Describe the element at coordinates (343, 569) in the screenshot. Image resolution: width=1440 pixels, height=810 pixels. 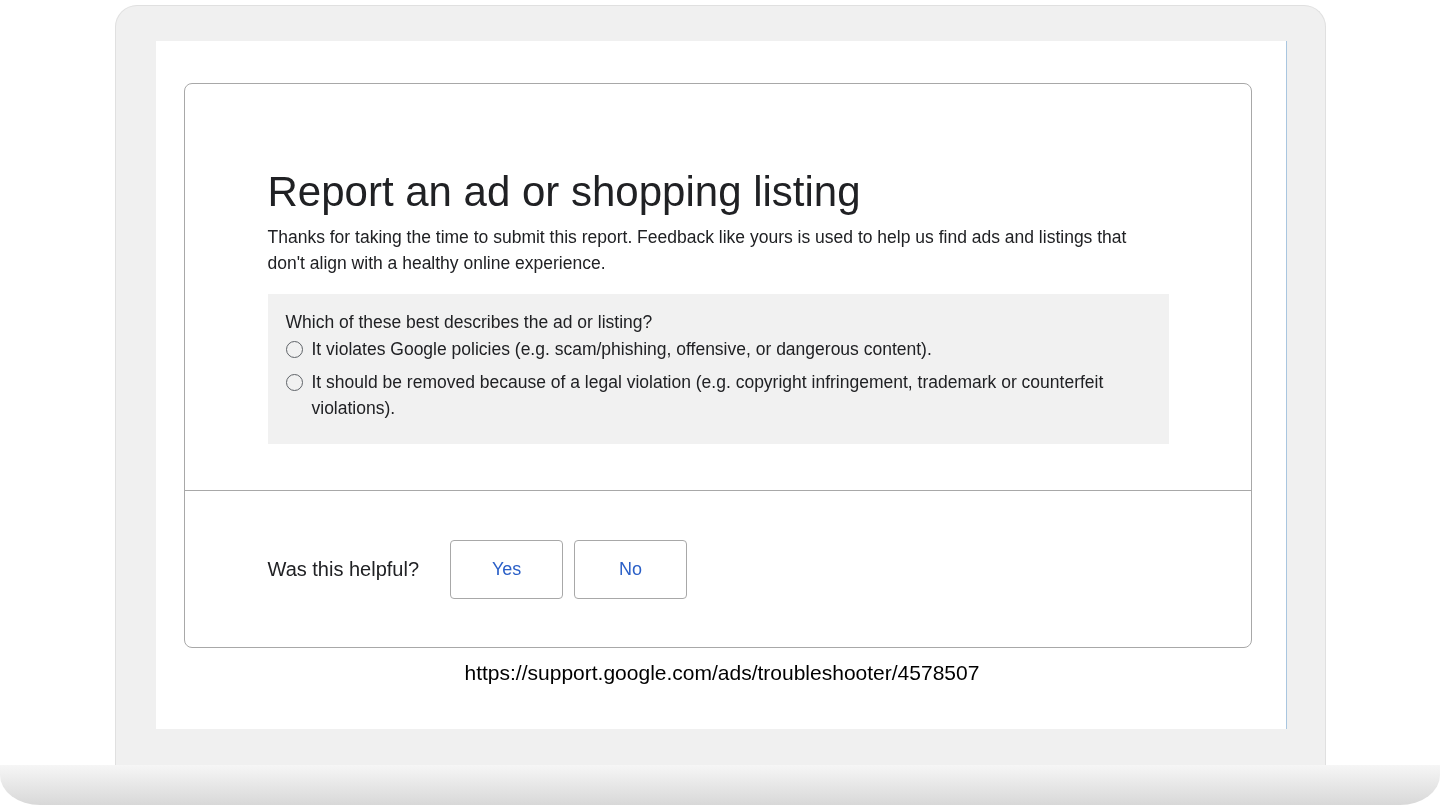
I see `feedback-prompt: Was this helpful?` at that location.